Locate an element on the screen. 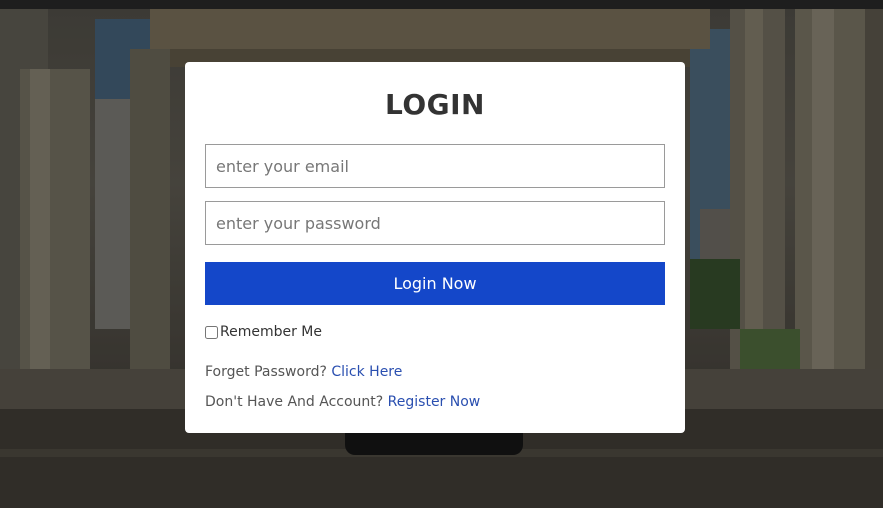  login-now-button: Login Now is located at coordinates (435, 283).